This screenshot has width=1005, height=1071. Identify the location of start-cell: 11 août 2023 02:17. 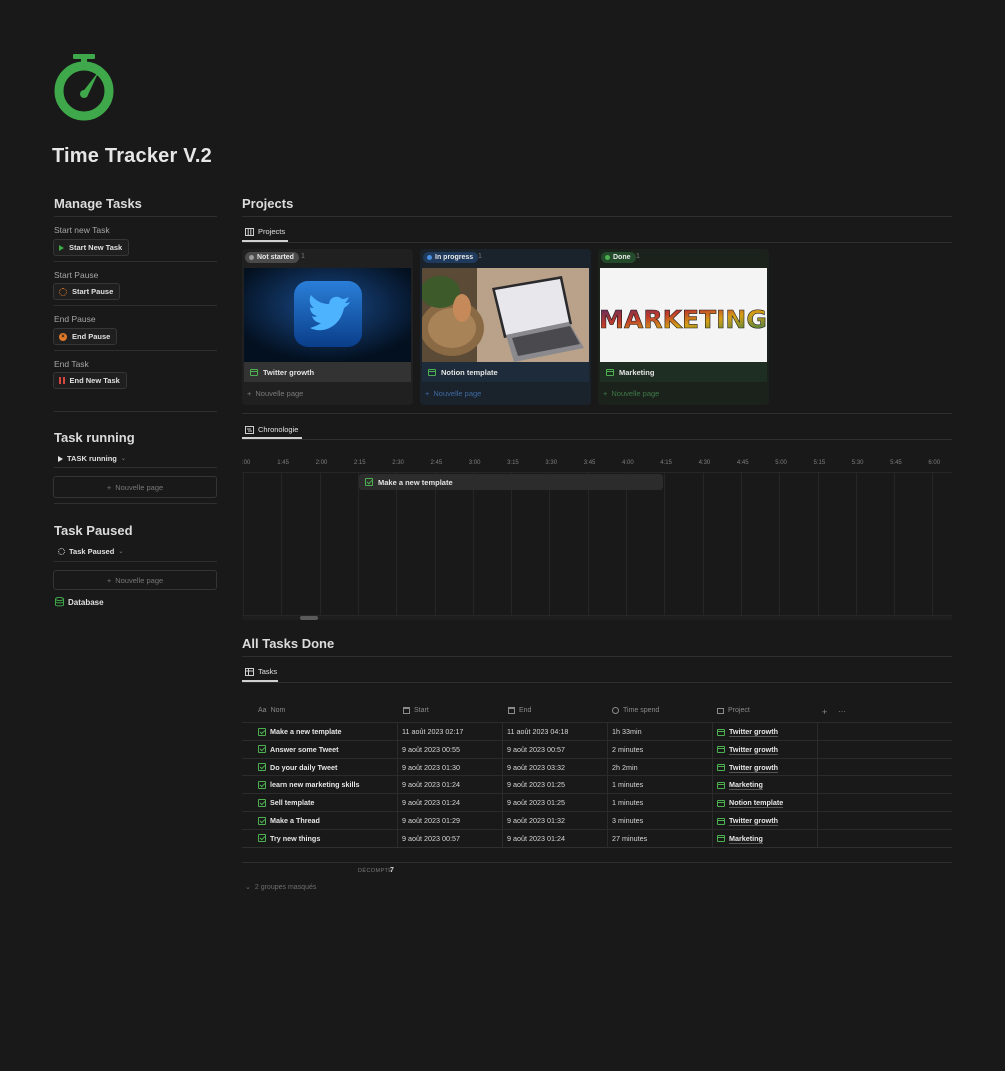
(432, 731).